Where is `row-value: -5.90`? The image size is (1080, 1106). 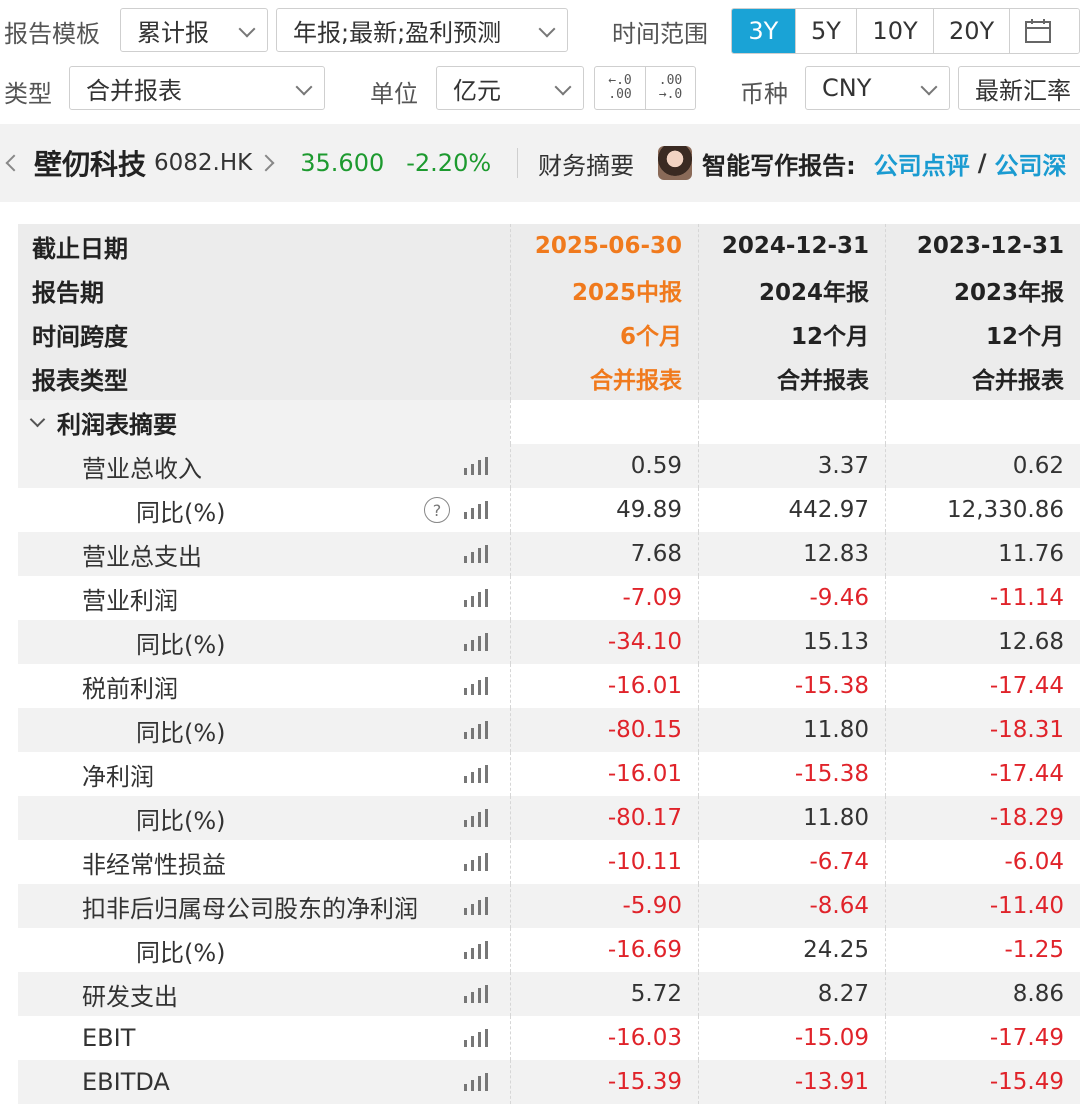
row-value: -5.90 is located at coordinates (652, 906).